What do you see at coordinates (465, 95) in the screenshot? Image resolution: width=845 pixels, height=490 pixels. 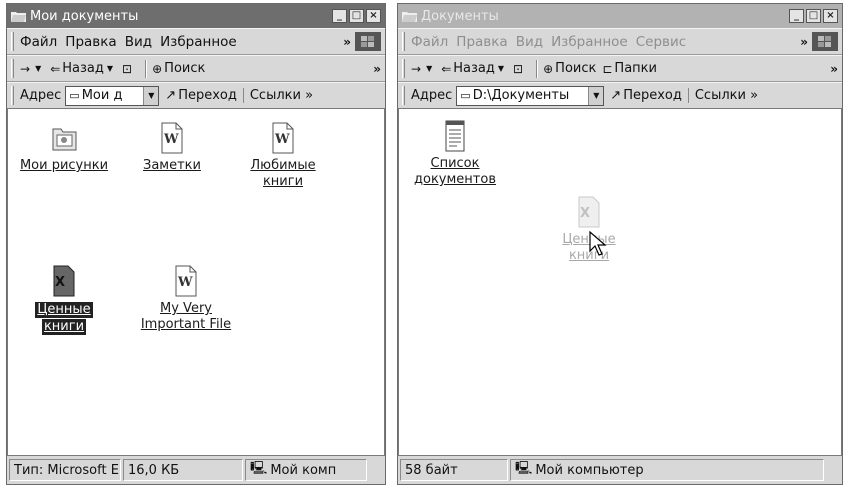 I see `drive-icon: ▭` at bounding box center [465, 95].